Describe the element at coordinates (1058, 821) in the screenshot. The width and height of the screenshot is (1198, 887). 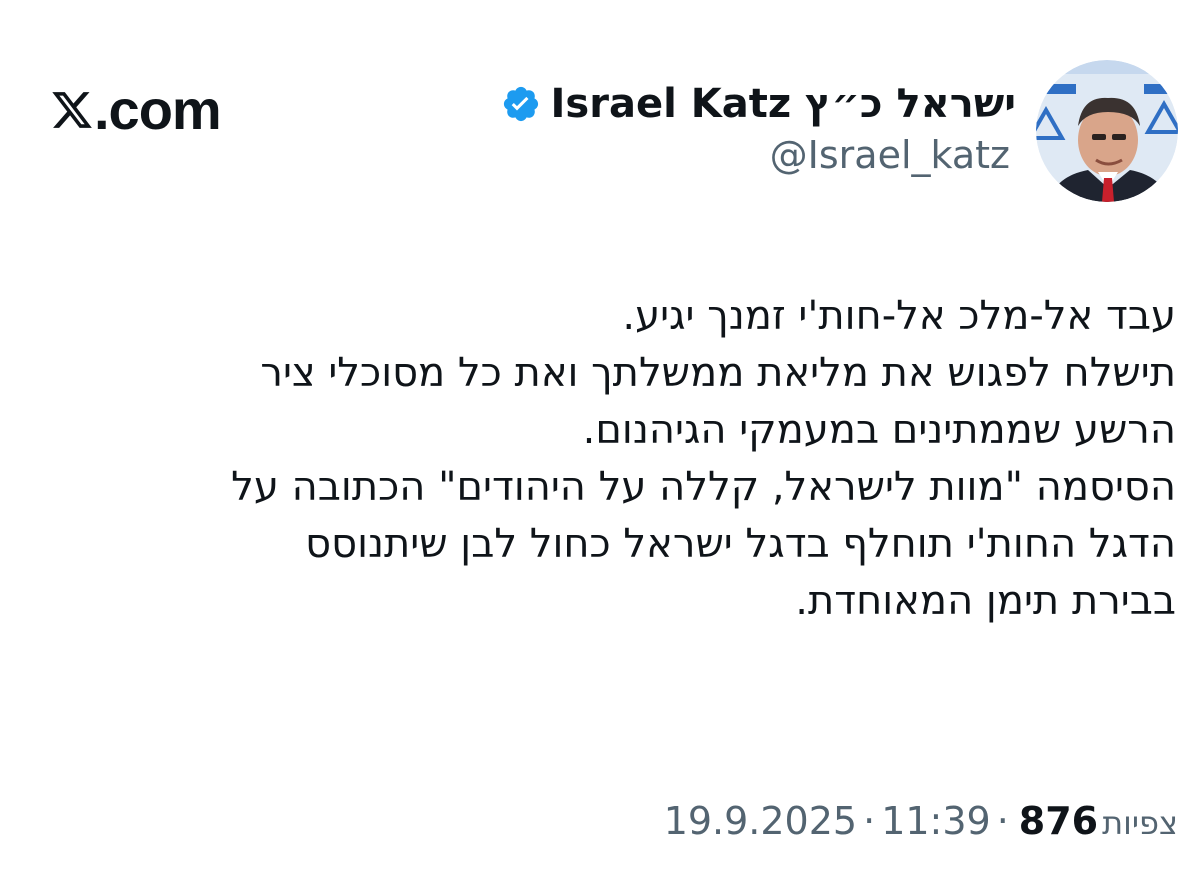
I see `views-count: 876` at that location.